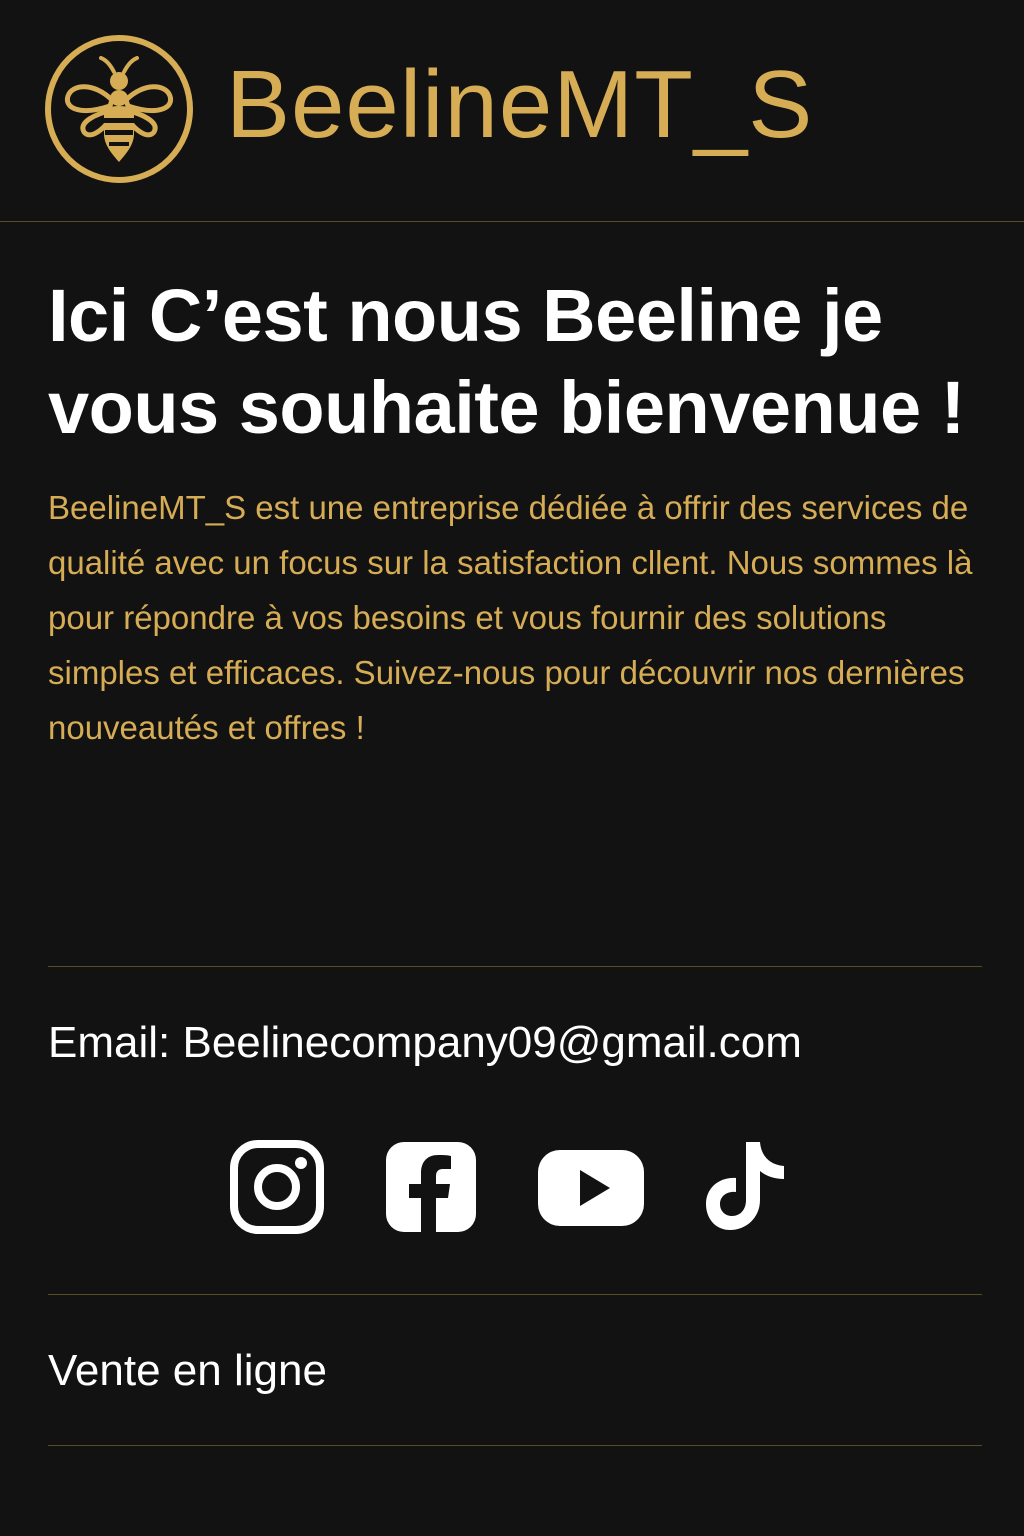 This screenshot has height=1536, width=1024. I want to click on bee-logo-icon, so click(119, 109).